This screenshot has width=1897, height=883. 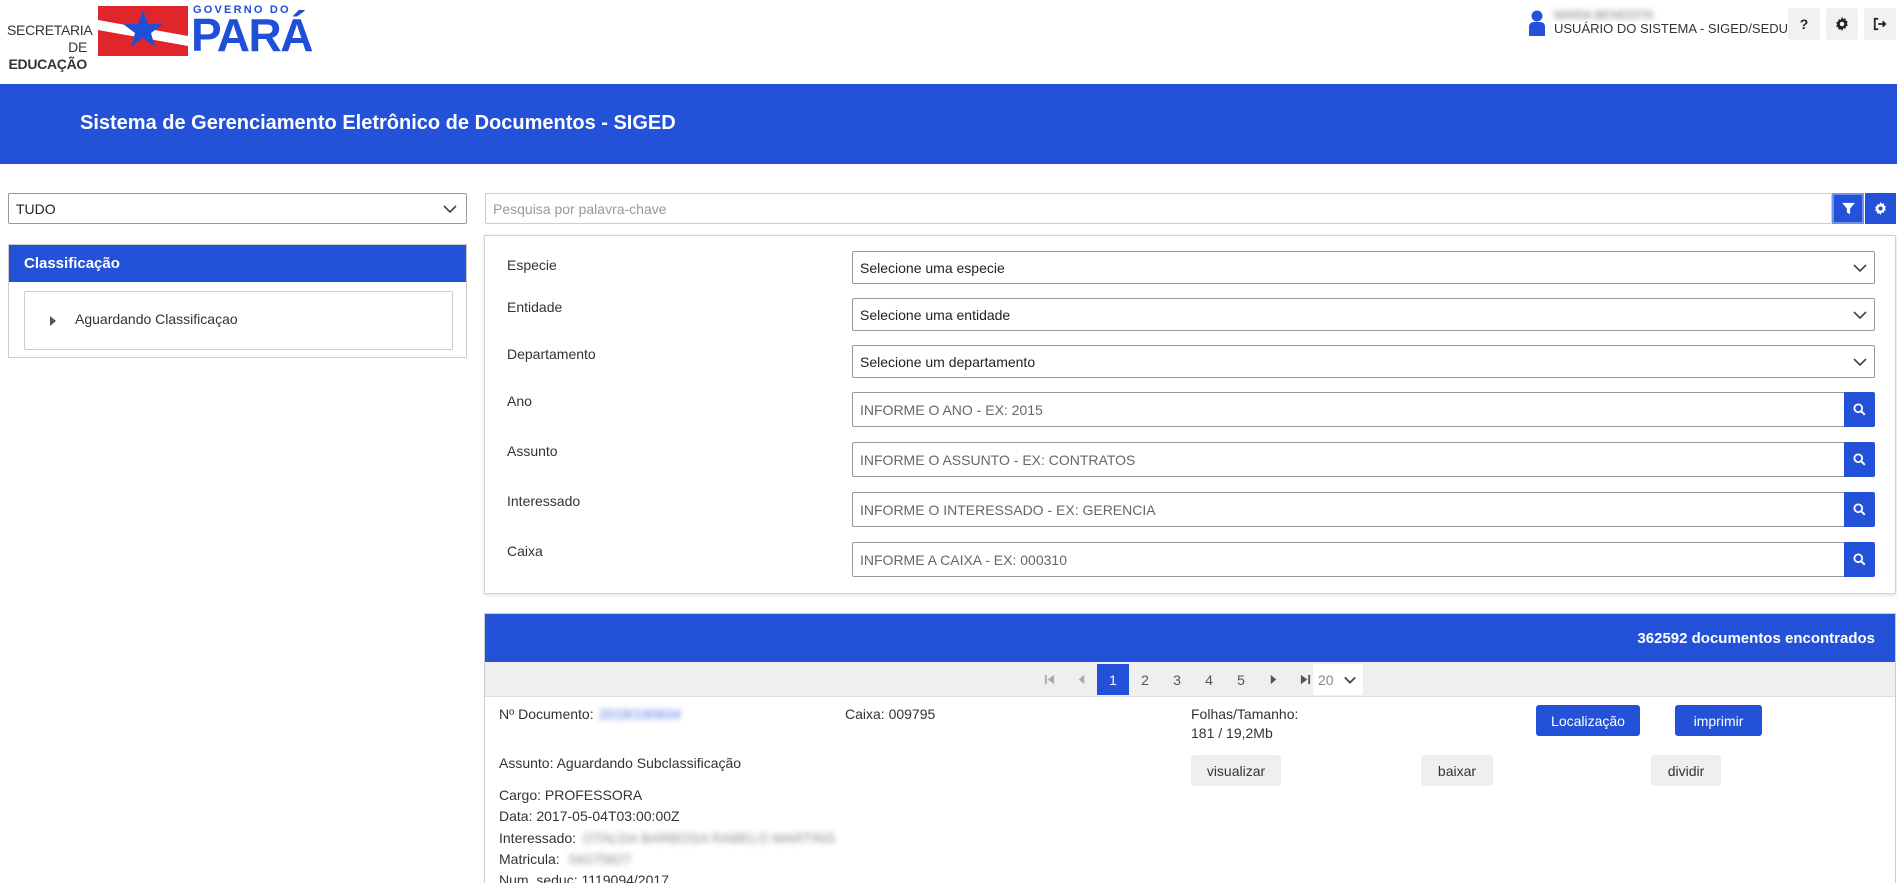 I want to click on prev-page-button, so click(x=1081, y=679).